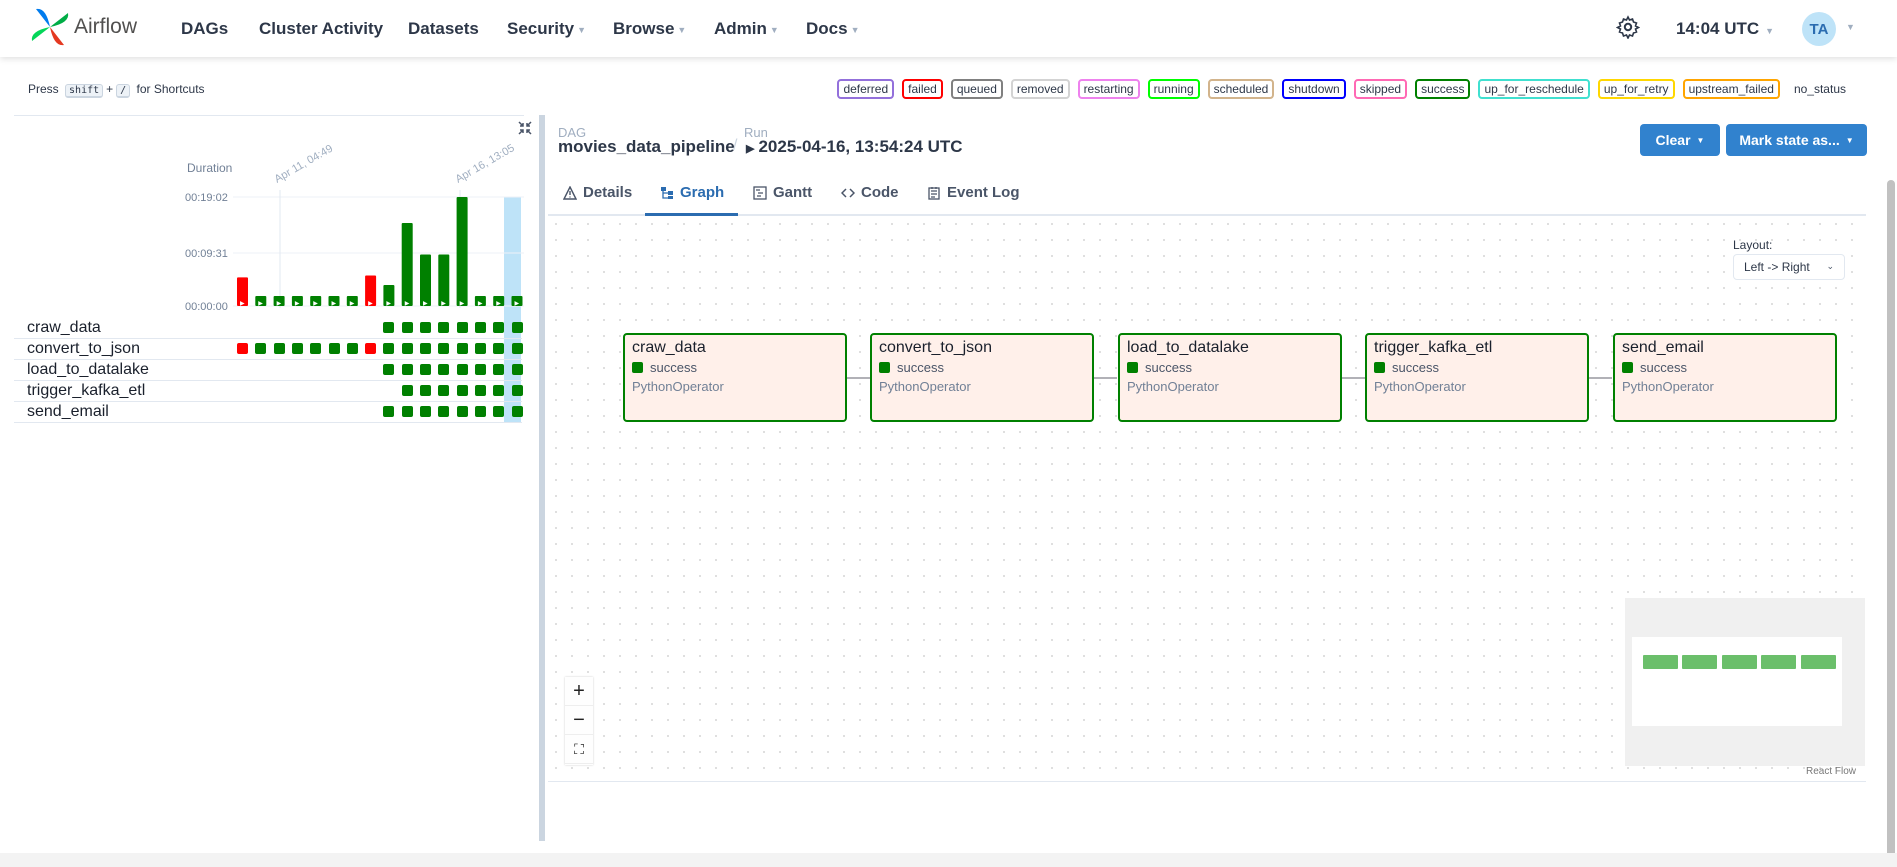 The width and height of the screenshot is (1897, 867). I want to click on fit-view-button: ⛶, so click(579, 749).